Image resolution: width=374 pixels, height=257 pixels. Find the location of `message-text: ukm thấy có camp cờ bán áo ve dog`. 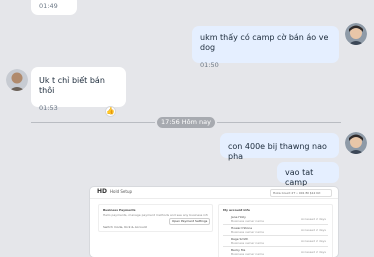

message-text: ukm thấy có camp cờ bán áo ve dog is located at coordinates (264, 42).